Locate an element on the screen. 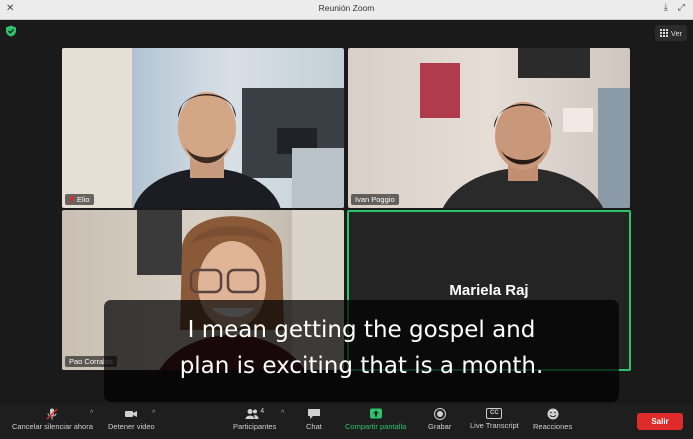 The width and height of the screenshot is (693, 439). chat-label: Chat is located at coordinates (314, 426).